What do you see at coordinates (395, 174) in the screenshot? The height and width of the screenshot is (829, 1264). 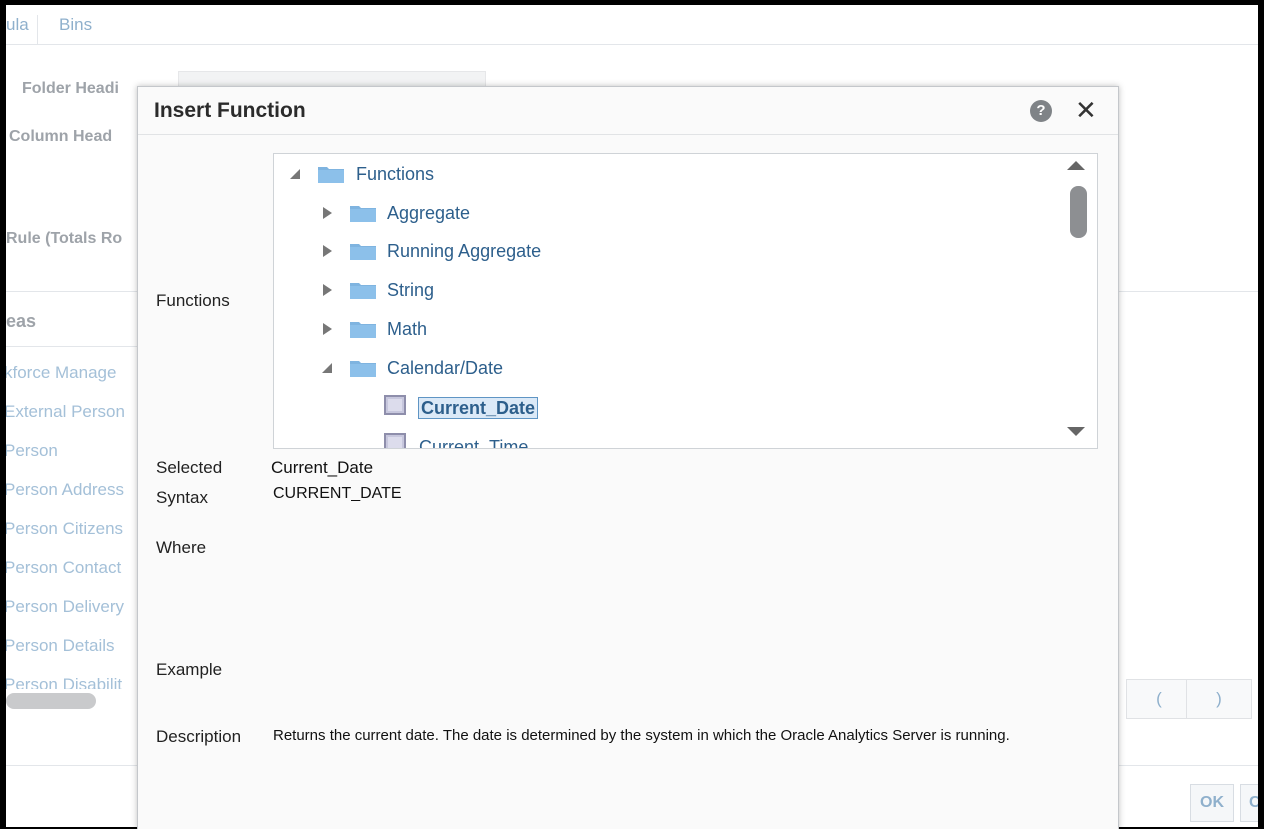 I see `tree-node-label: Functions` at bounding box center [395, 174].